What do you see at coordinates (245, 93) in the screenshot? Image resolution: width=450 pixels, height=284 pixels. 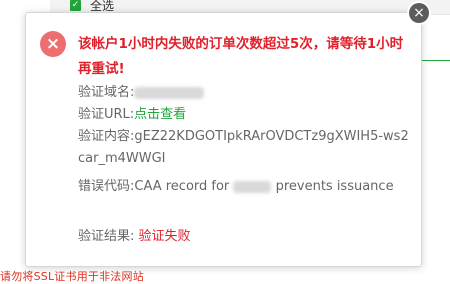 I see `verify-domain-row: 验证域名:` at bounding box center [245, 93].